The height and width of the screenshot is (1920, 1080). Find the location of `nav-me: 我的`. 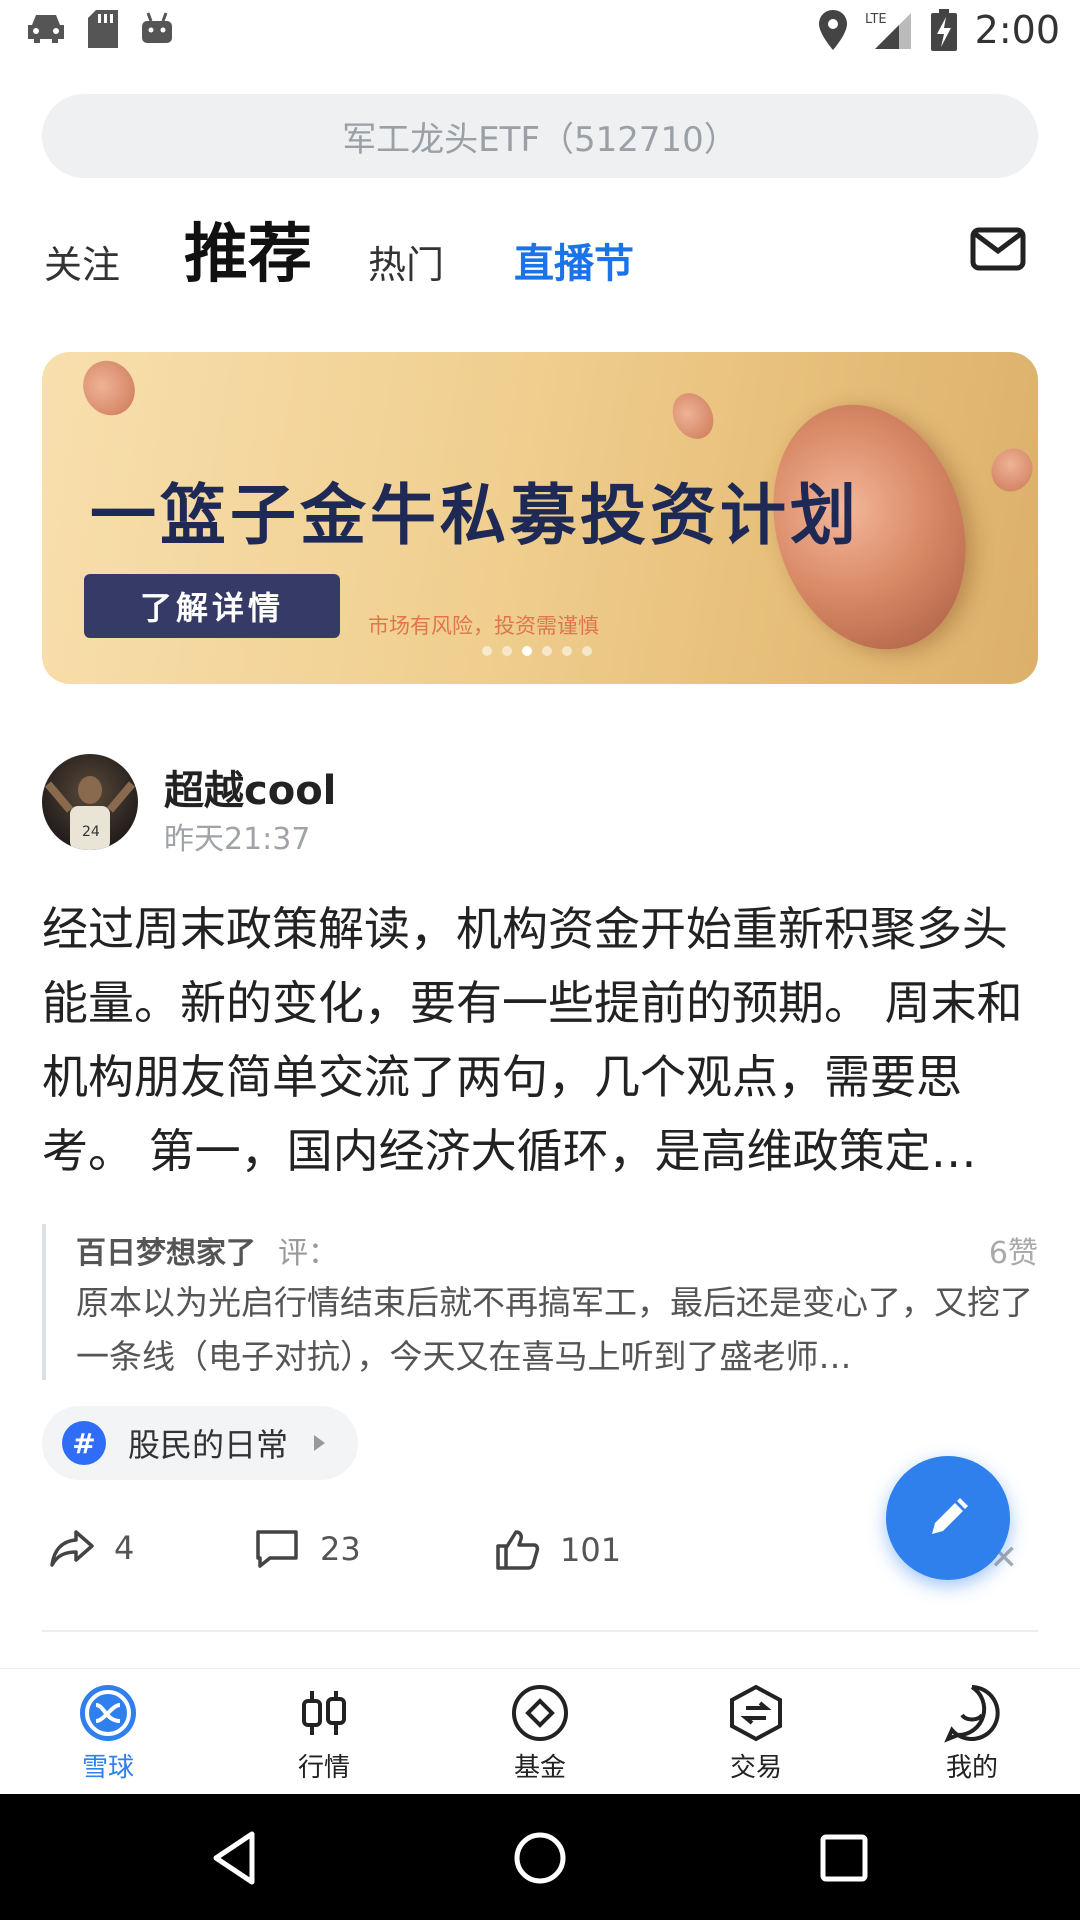

nav-me: 我的 is located at coordinates (972, 1733).